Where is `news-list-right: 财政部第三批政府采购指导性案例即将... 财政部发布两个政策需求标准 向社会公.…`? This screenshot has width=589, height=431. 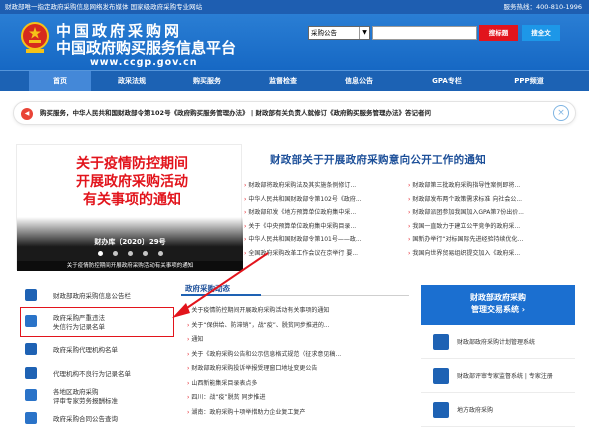 news-list-right: 财政部第三批政府采购指导性案例即将... 财政部发布两个政策需求标准 向社会公.… is located at coordinates (487, 219).